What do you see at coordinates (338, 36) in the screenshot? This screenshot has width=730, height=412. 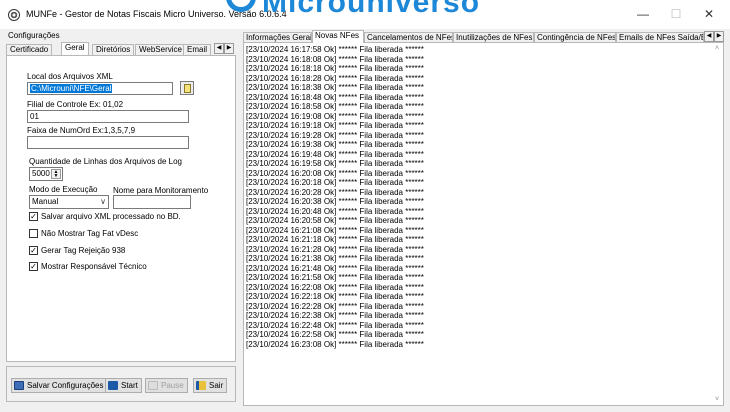 I see `tab-novas-nfes: Novas NFes` at bounding box center [338, 36].